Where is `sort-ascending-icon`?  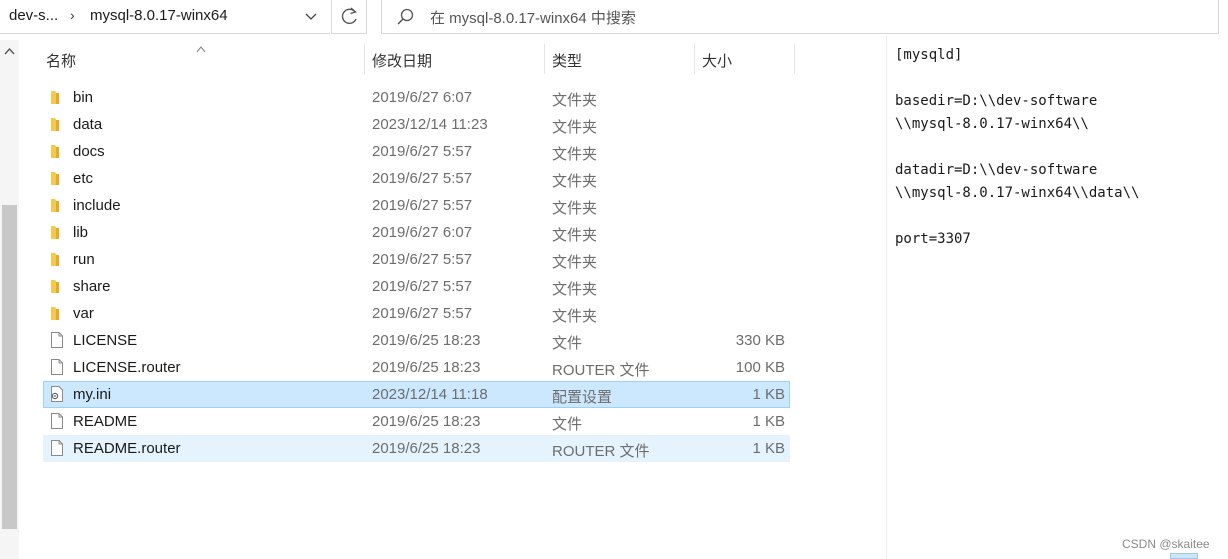 sort-ascending-icon is located at coordinates (201, 46).